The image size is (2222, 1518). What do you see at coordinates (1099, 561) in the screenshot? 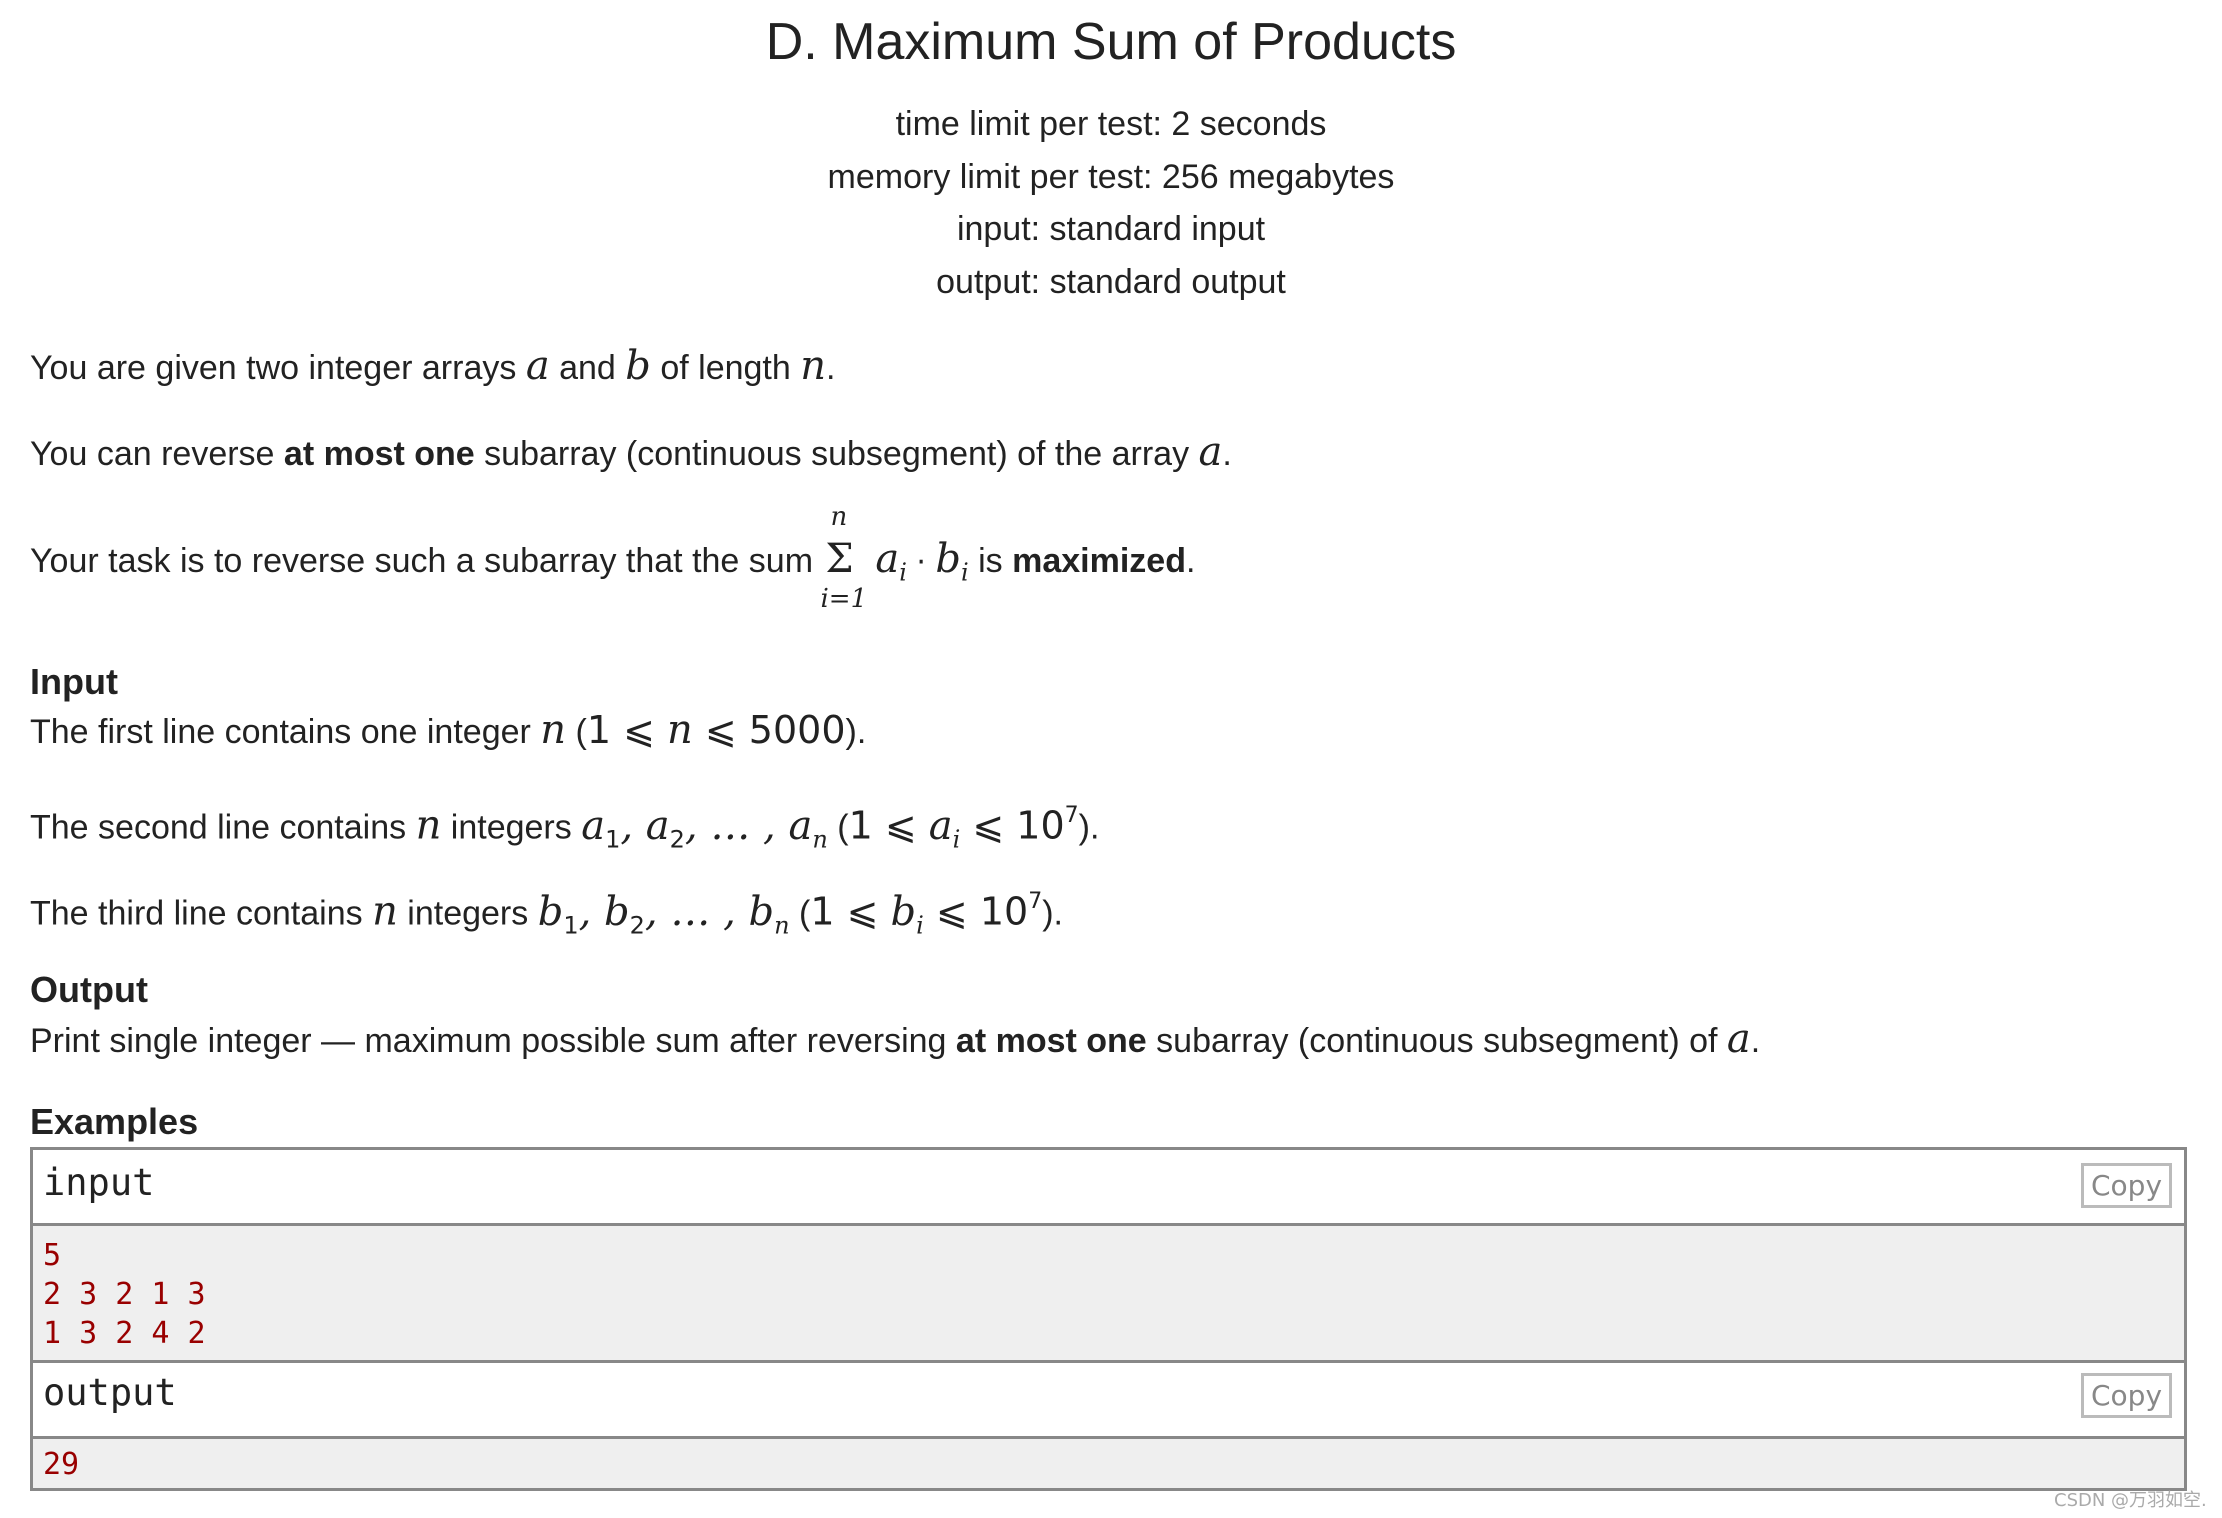
I see `bold-text: maximized` at bounding box center [1099, 561].